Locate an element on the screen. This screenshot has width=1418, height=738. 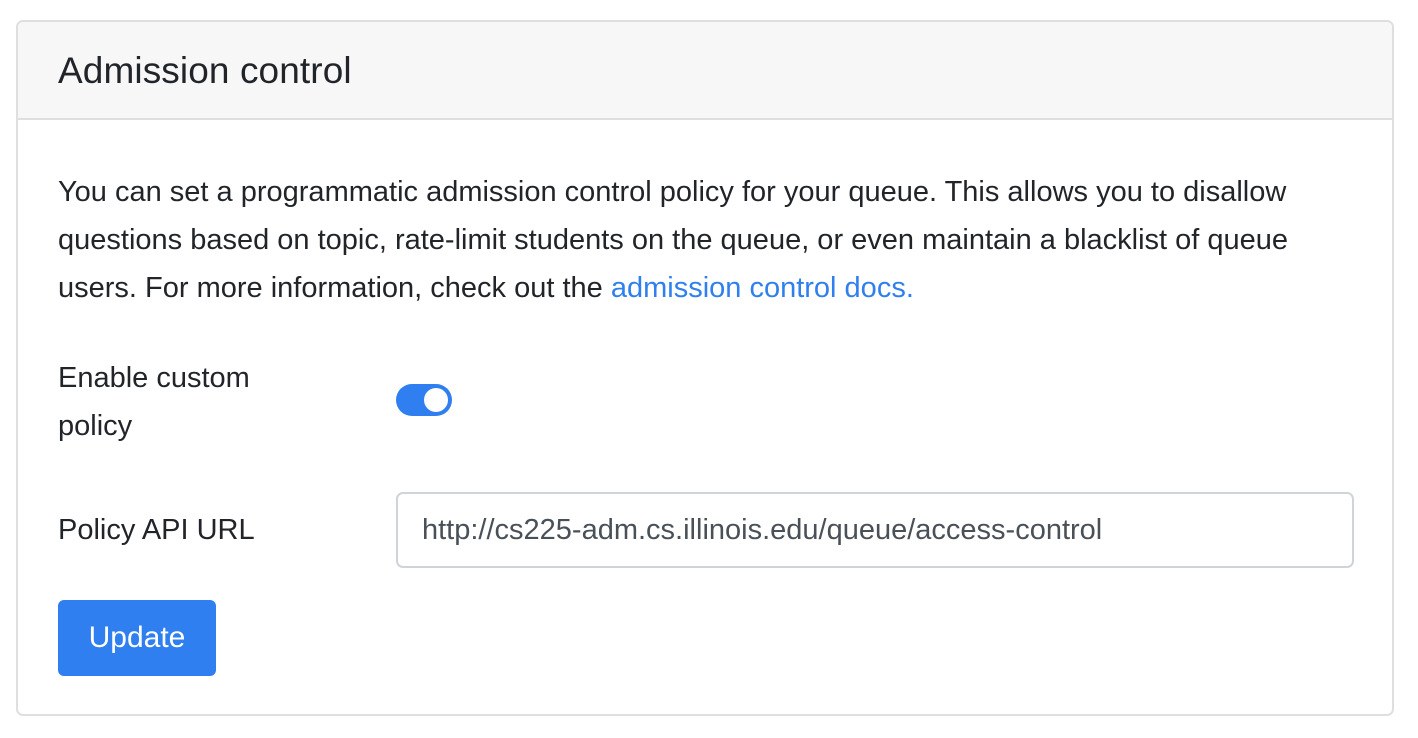
policy-api-url-input is located at coordinates (875, 530).